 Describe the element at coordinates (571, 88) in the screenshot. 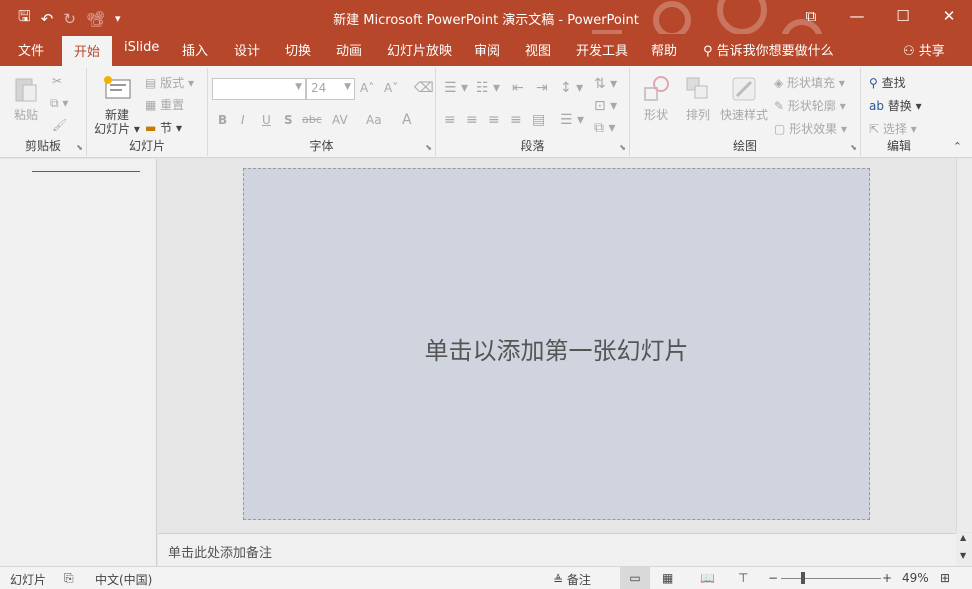

I see `line-spacing-icon: ↕ ▾` at that location.